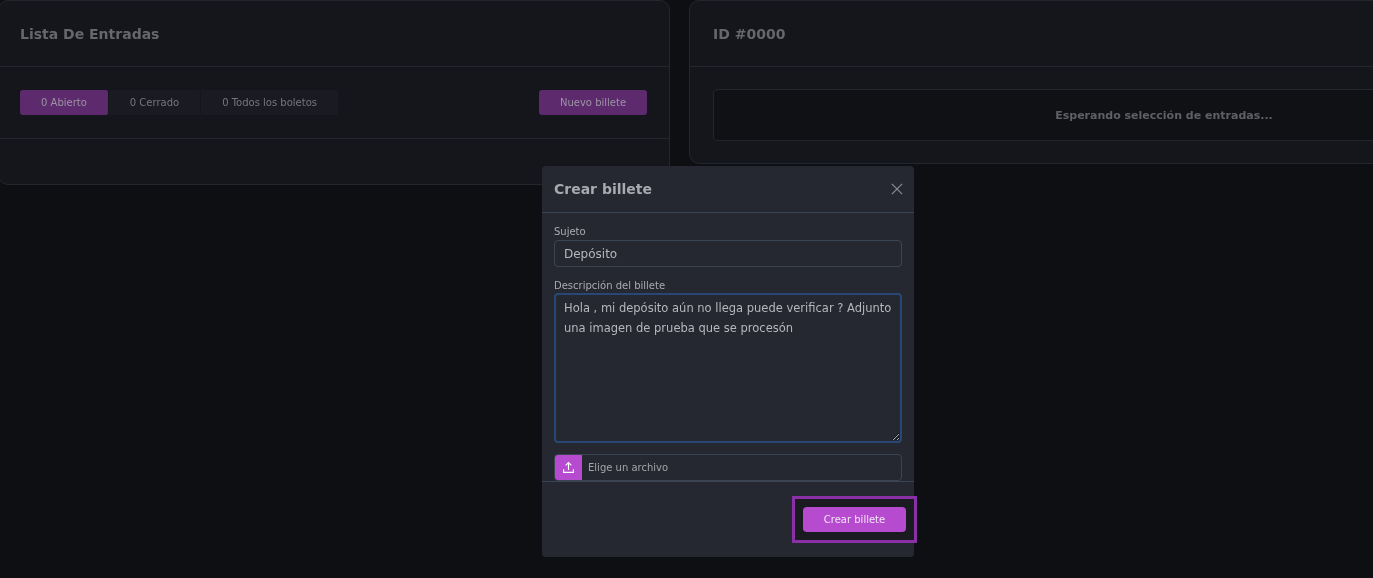 This screenshot has width=1373, height=578. Describe the element at coordinates (728, 467) in the screenshot. I see `file-picker: Elige un archivo` at that location.